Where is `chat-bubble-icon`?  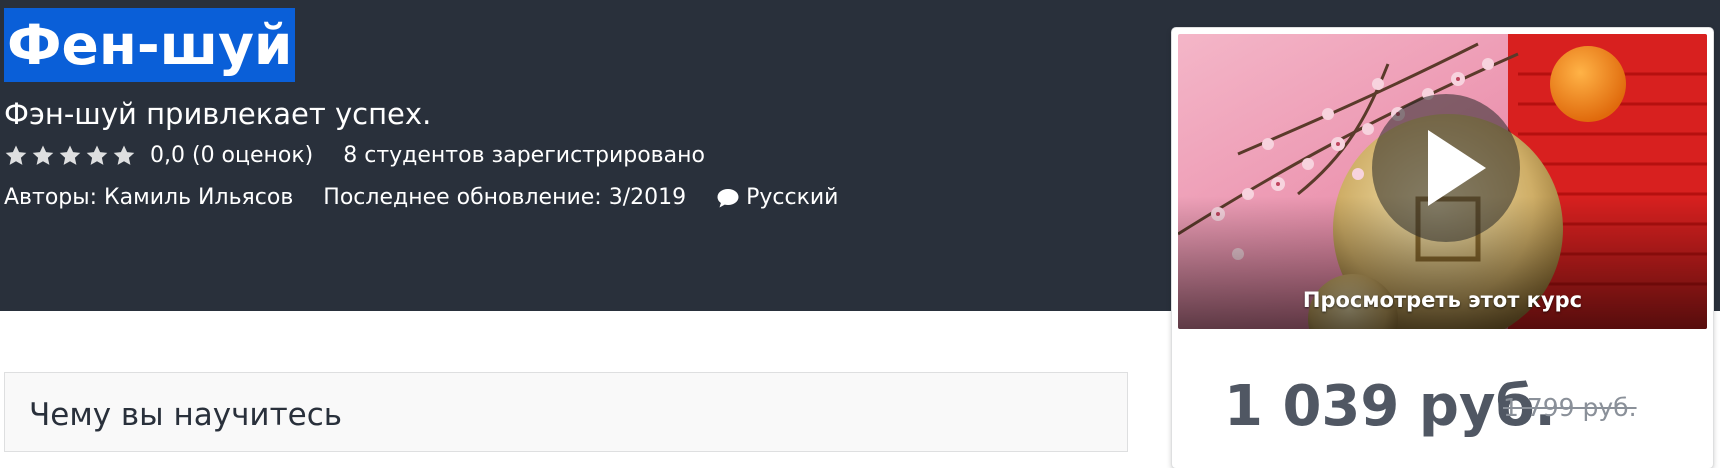 chat-bubble-icon is located at coordinates (728, 198).